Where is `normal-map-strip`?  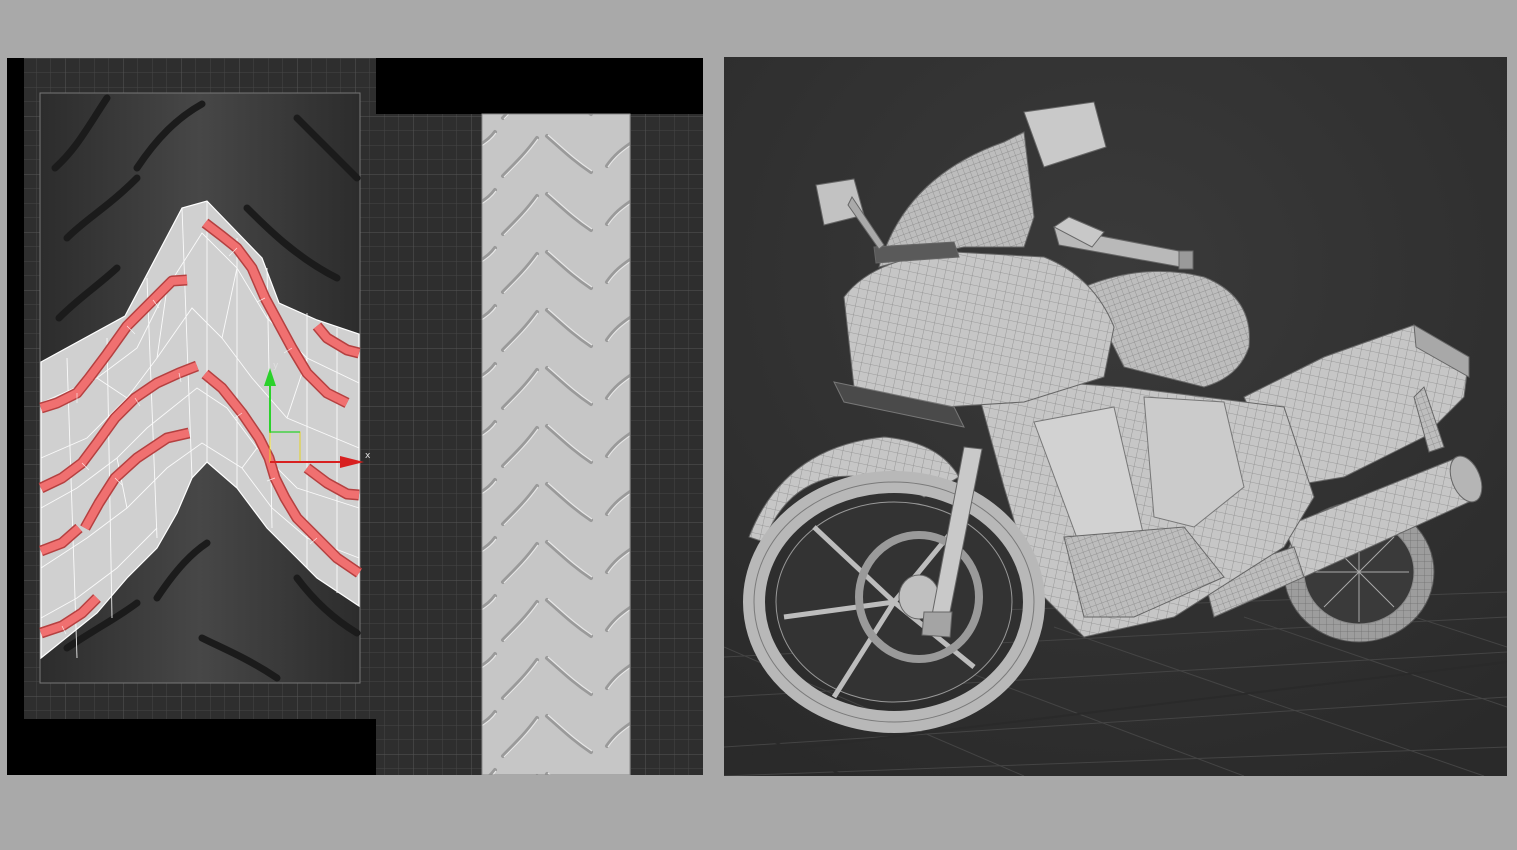 normal-map-strip is located at coordinates (556, 444).